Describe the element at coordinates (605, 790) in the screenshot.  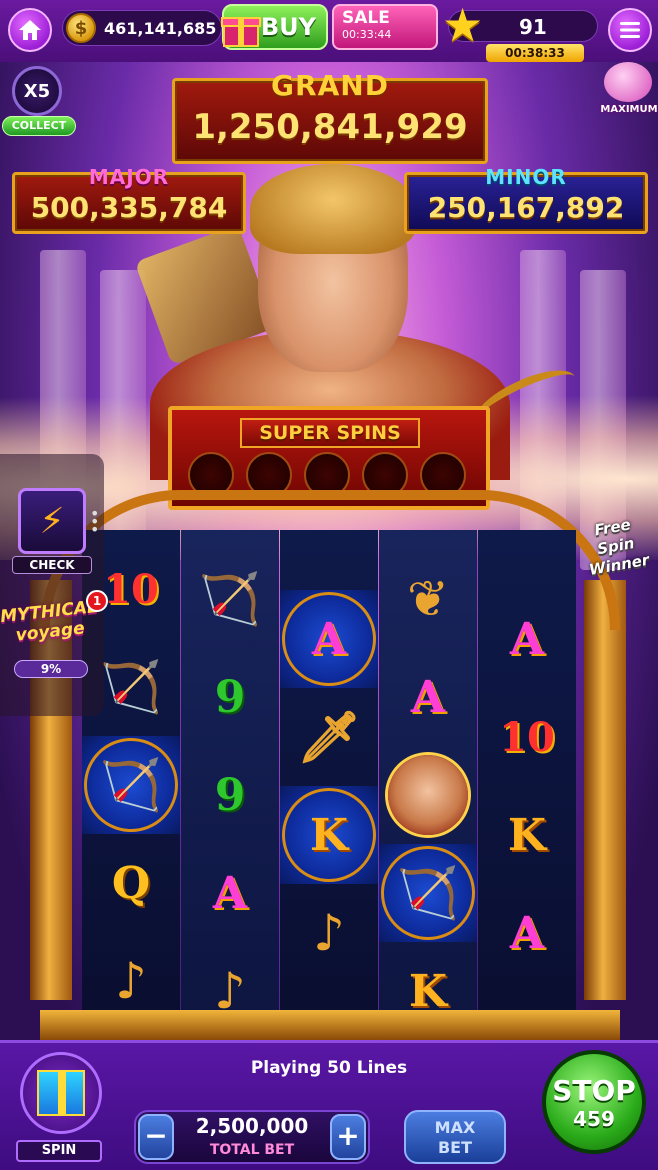
I see `right-pillar` at that location.